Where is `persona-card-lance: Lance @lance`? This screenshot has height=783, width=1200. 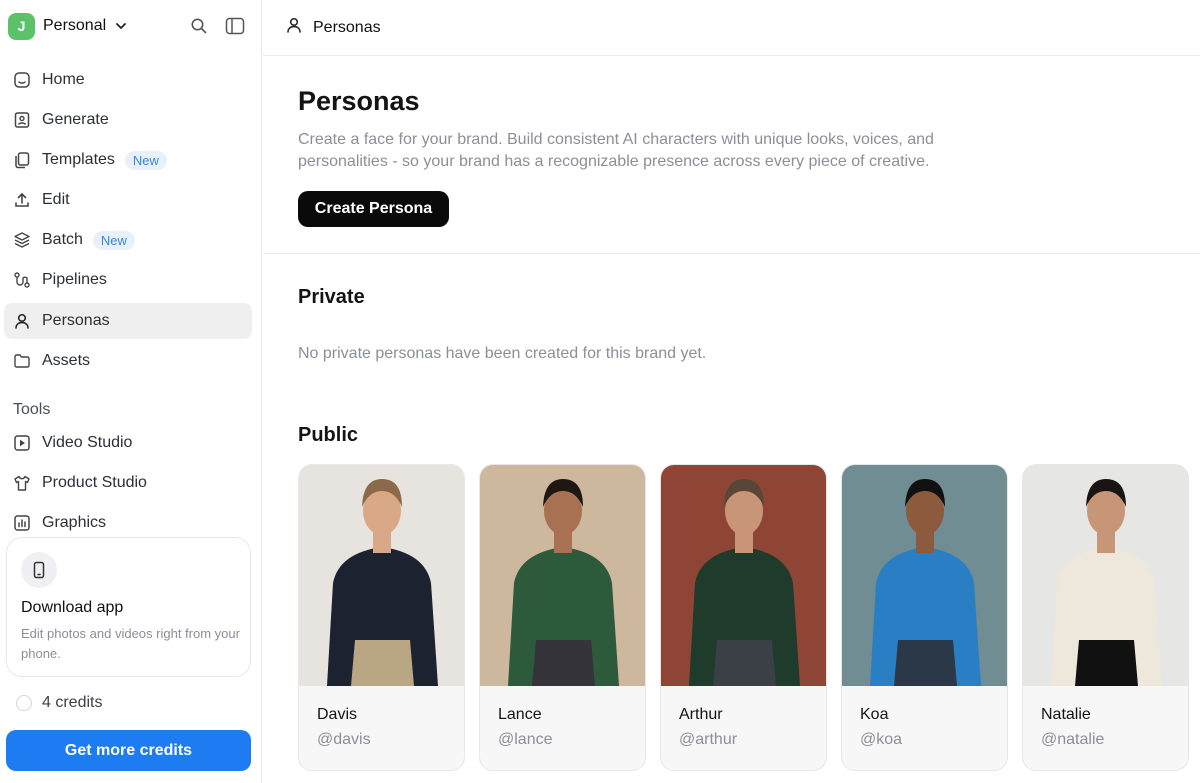
persona-card-lance: Lance @lance is located at coordinates (562, 617).